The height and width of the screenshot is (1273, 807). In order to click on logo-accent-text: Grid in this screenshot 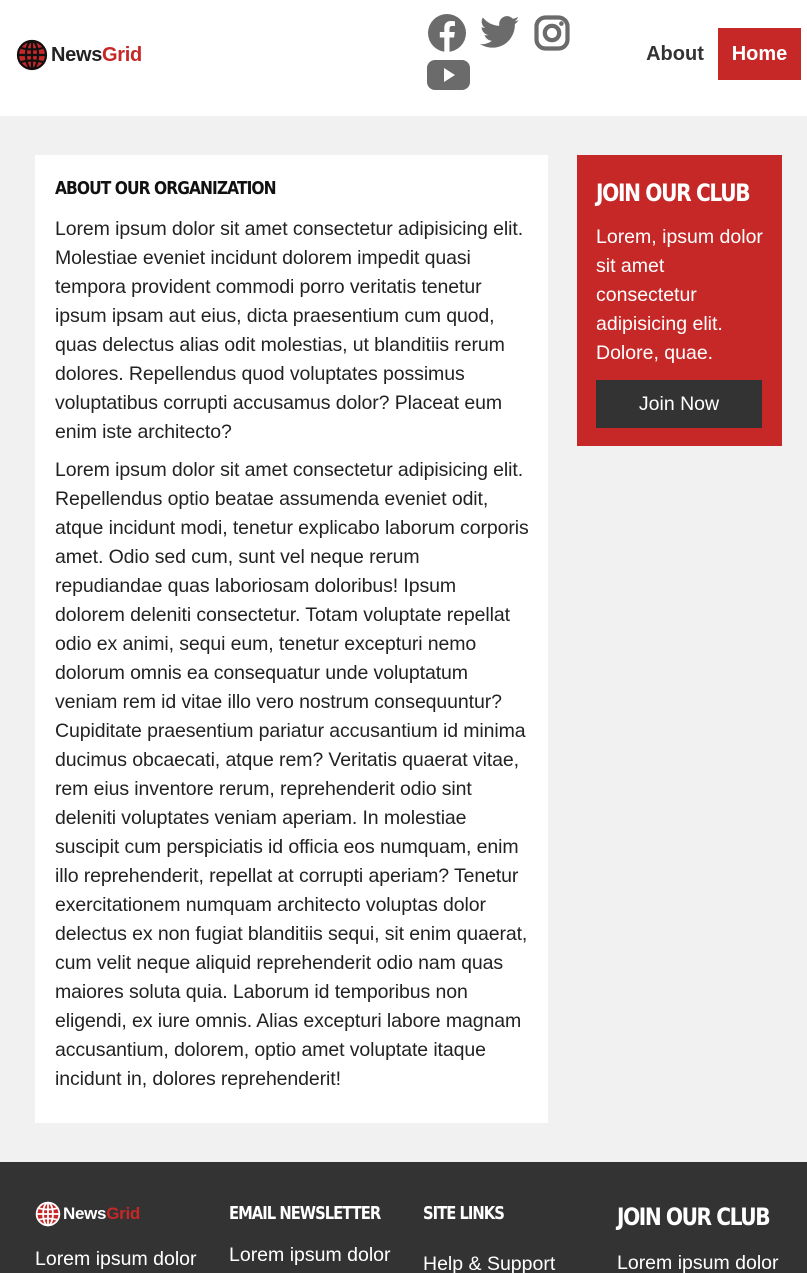, I will do `click(122, 54)`.